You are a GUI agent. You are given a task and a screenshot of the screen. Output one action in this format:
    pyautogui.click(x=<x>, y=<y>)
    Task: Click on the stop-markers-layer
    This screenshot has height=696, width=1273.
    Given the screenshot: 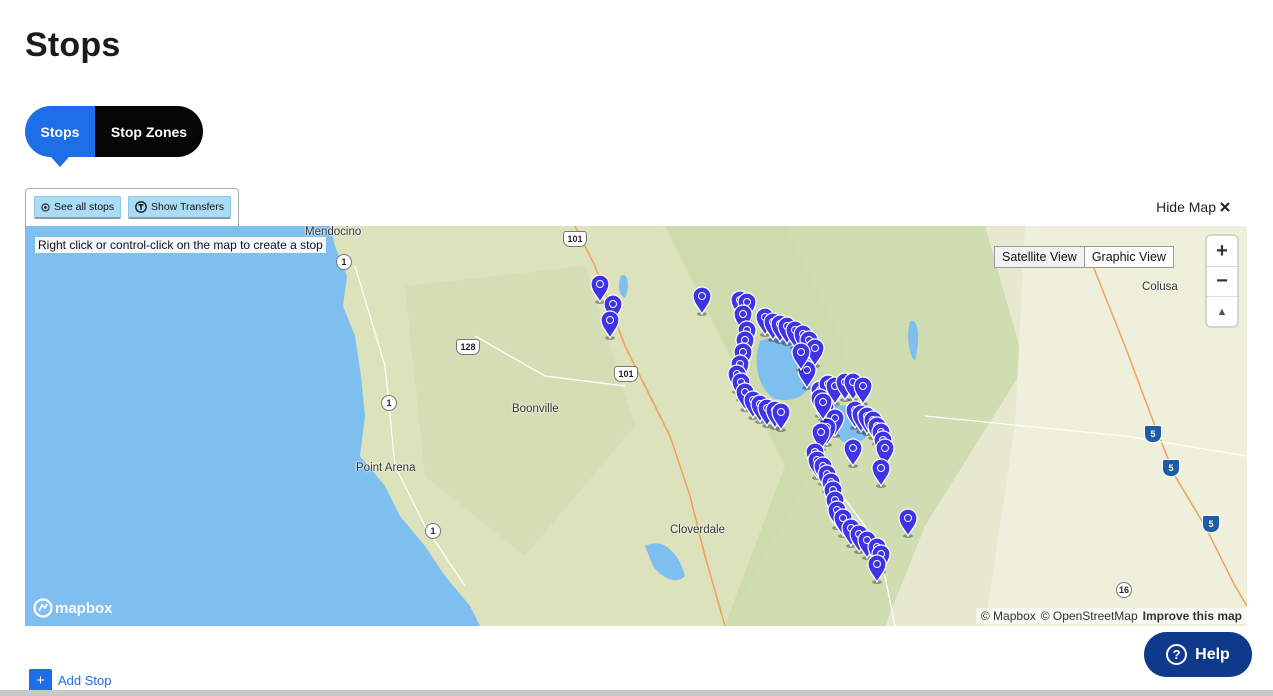 What is the action you would take?
    pyautogui.click(x=754, y=429)
    